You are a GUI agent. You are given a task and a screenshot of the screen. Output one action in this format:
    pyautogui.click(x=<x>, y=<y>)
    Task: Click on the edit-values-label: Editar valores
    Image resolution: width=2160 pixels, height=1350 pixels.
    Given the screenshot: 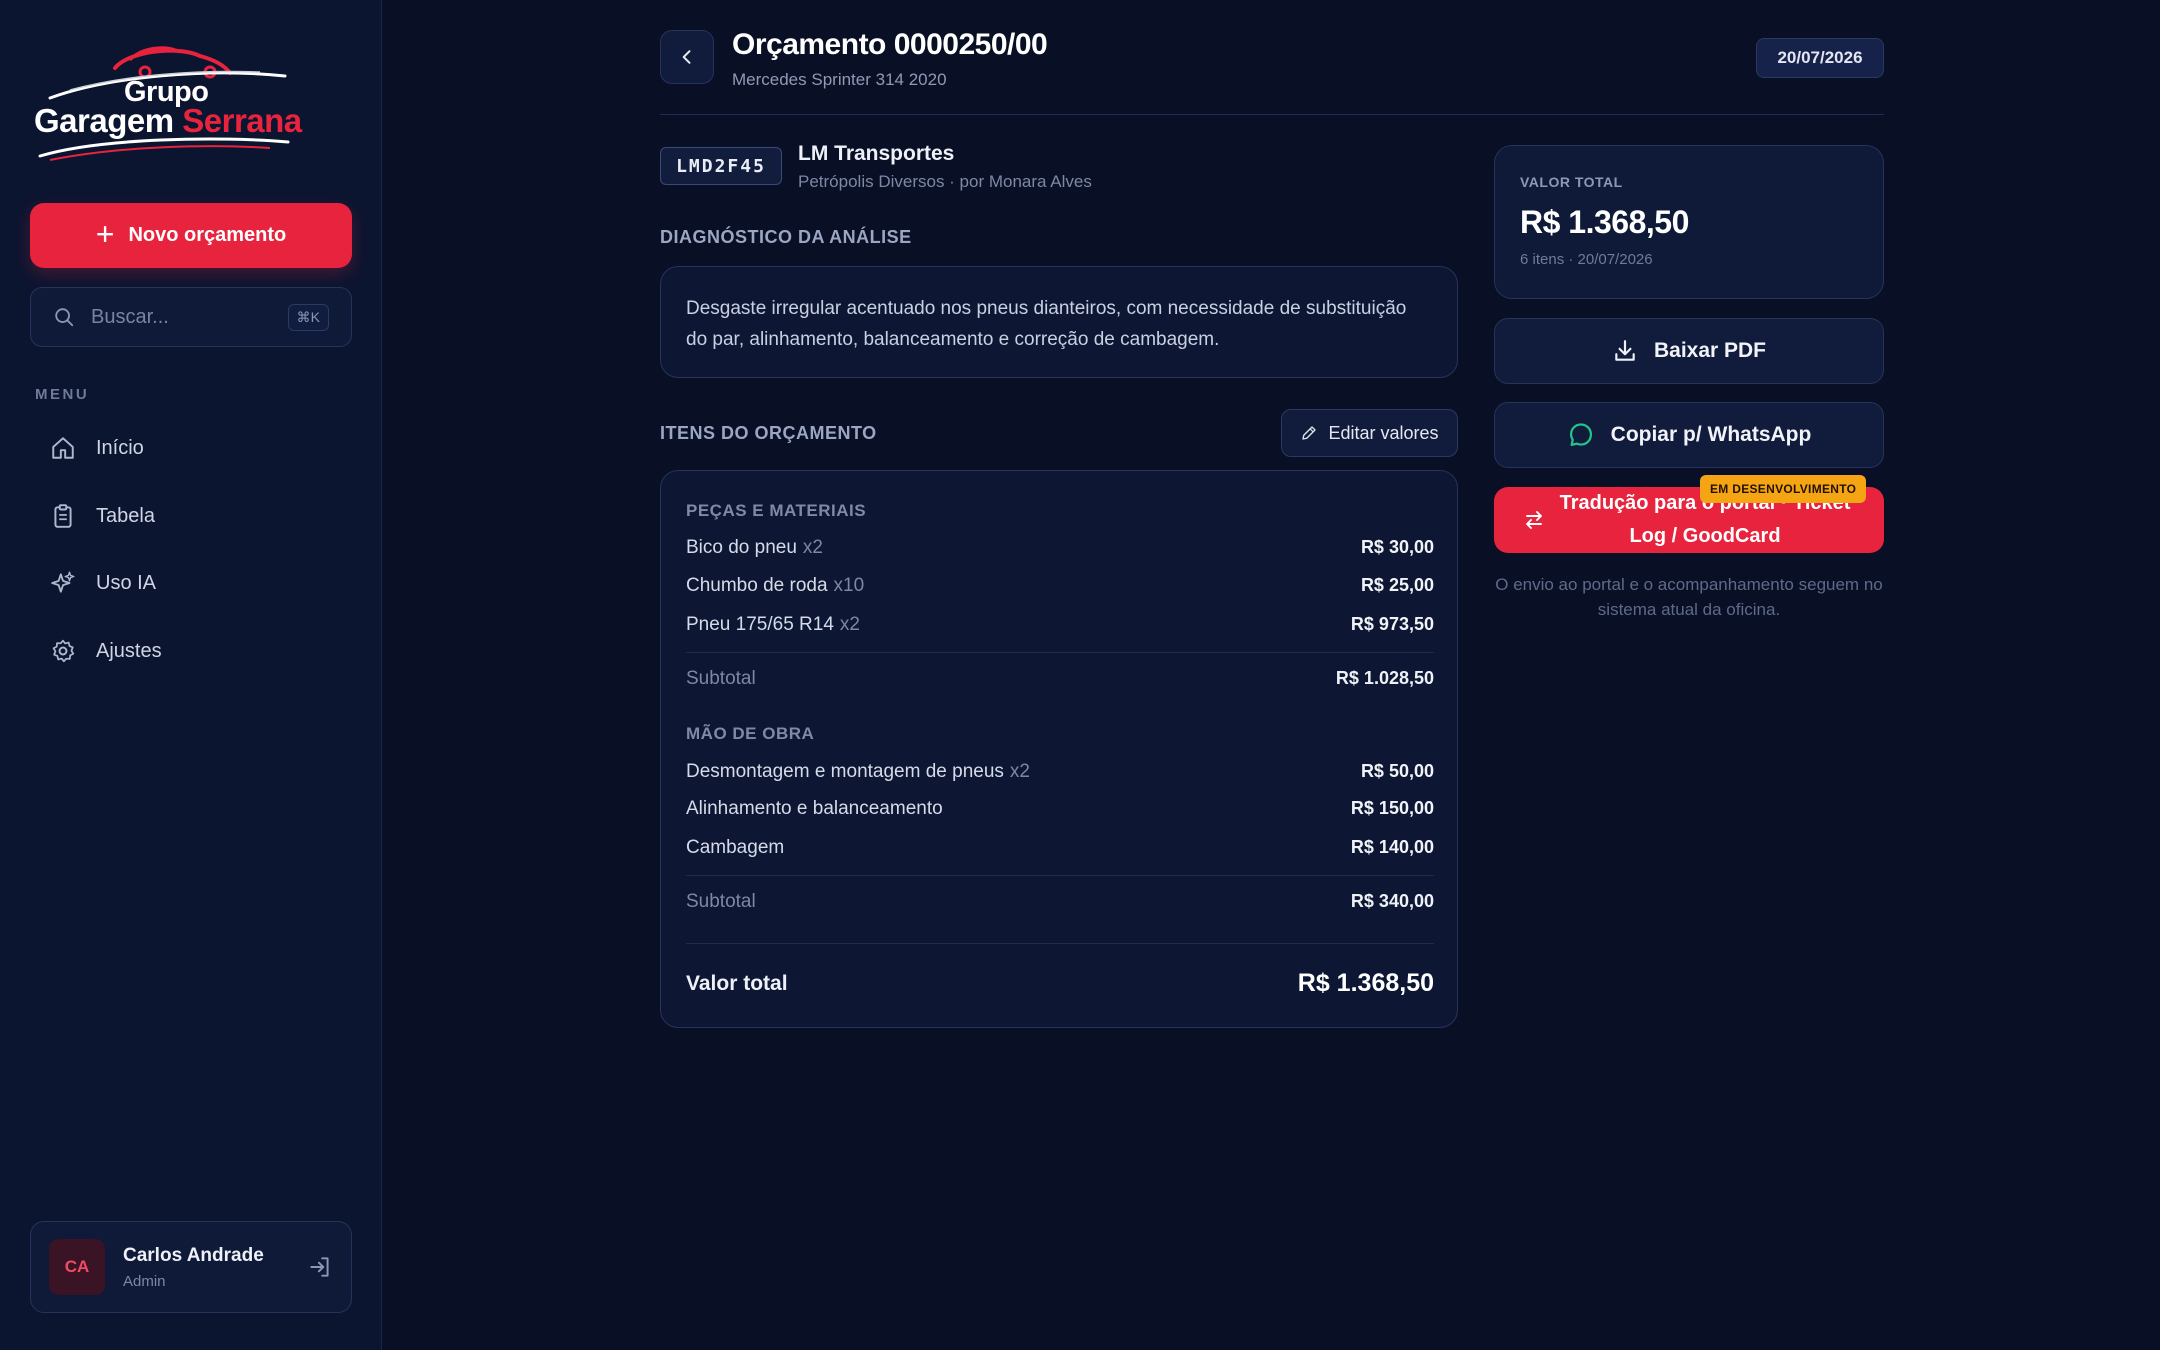 What is the action you would take?
    pyautogui.click(x=1383, y=432)
    